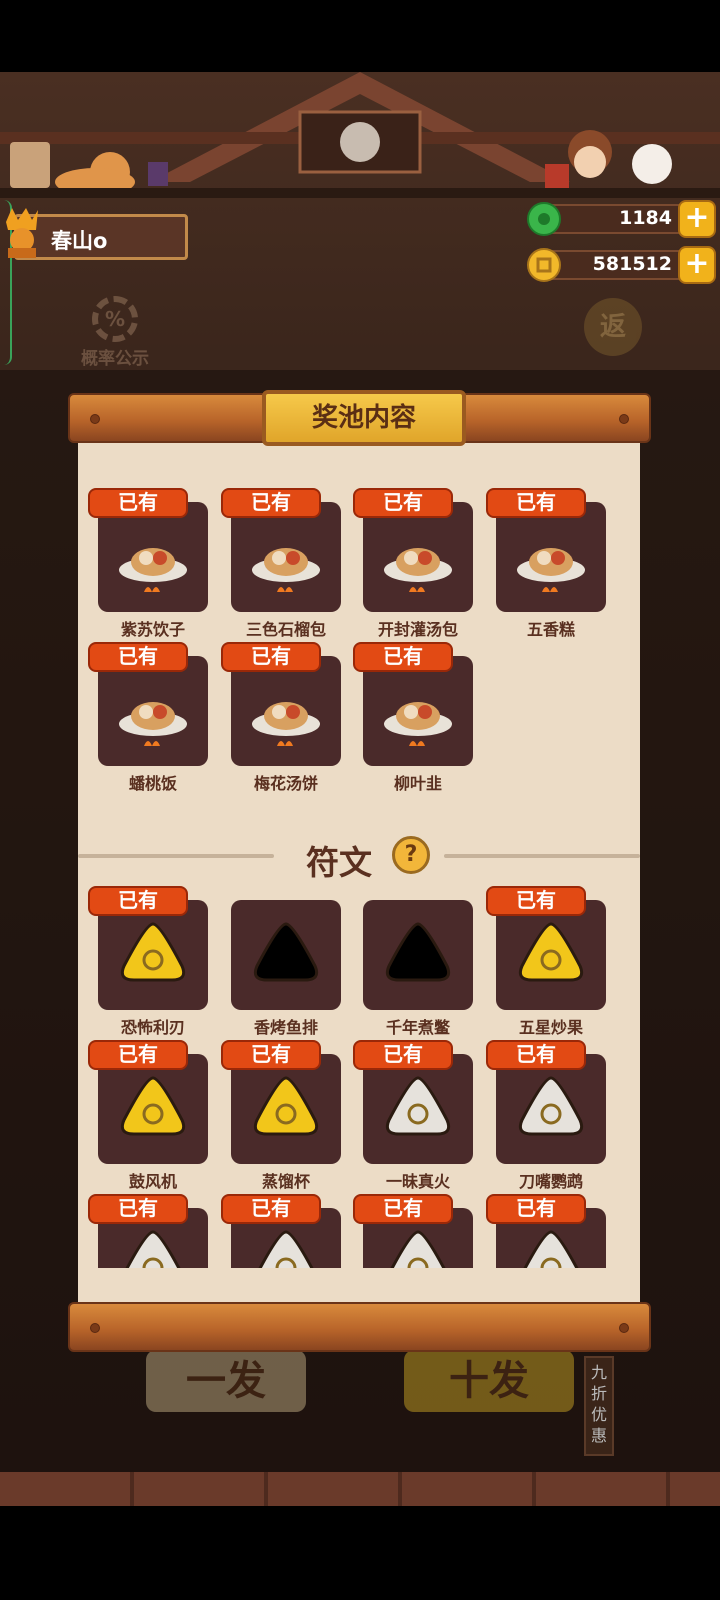 The width and height of the screenshot is (720, 1600). I want to click on dish-card: 已有 三色石榴包, so click(281, 558).